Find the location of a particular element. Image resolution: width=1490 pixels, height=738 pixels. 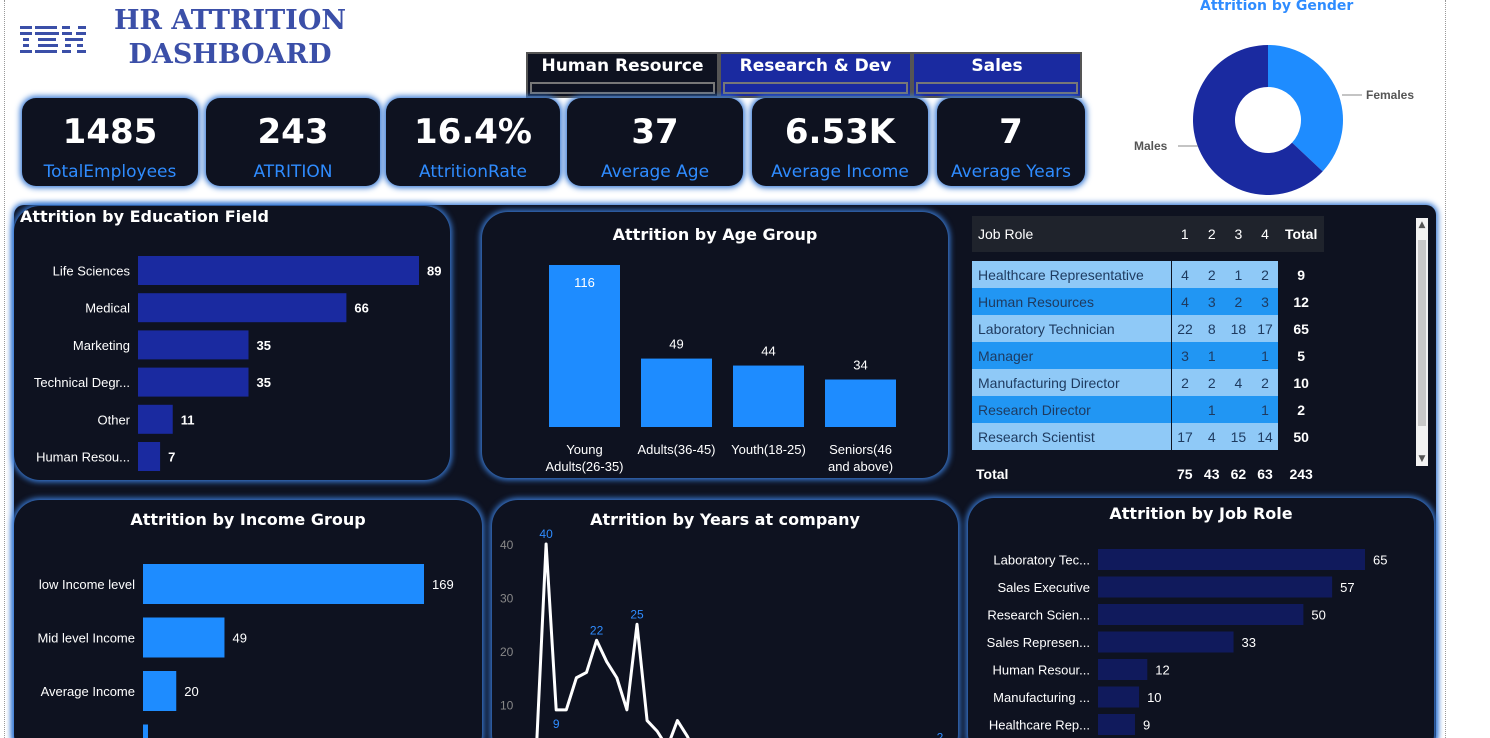

kpi-attrition-rate: 16.4% AttritionRate is located at coordinates (473, 142).